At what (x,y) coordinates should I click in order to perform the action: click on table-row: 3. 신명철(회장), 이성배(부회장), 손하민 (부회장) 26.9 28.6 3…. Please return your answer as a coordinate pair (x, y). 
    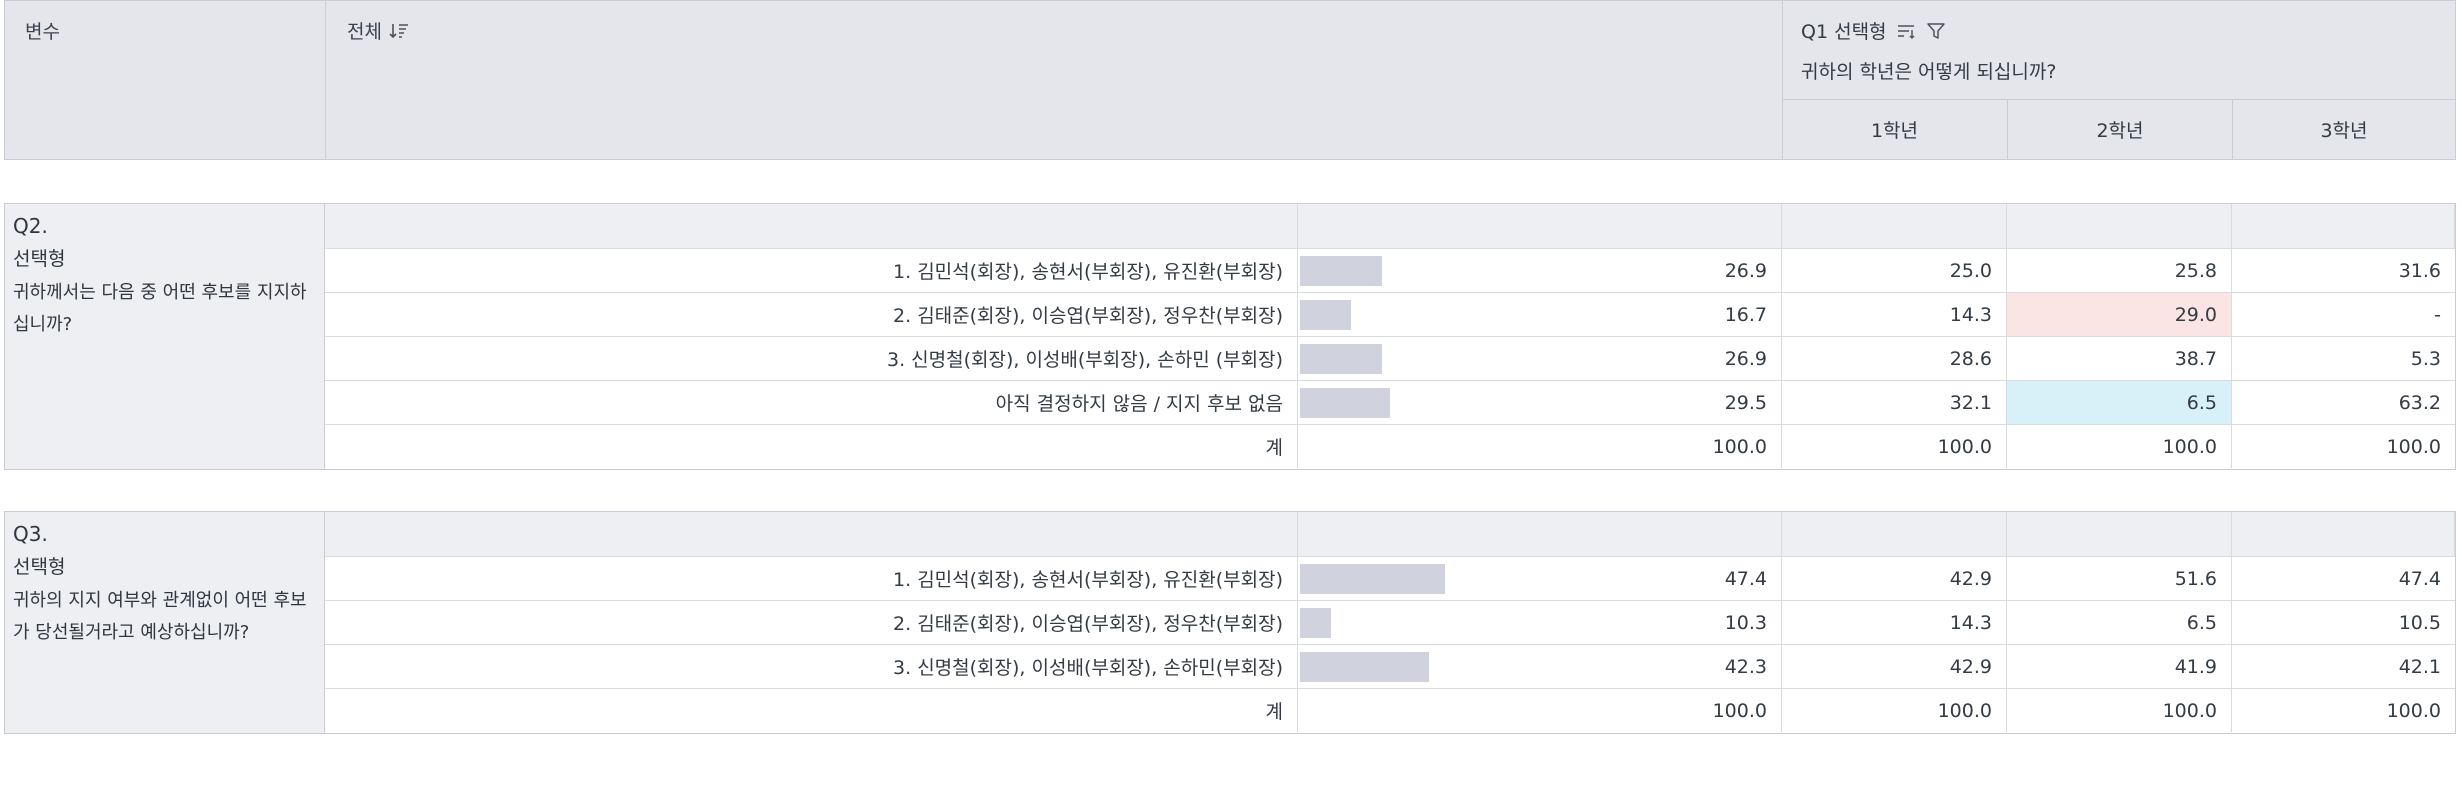
    Looking at the image, I should click on (1390, 358).